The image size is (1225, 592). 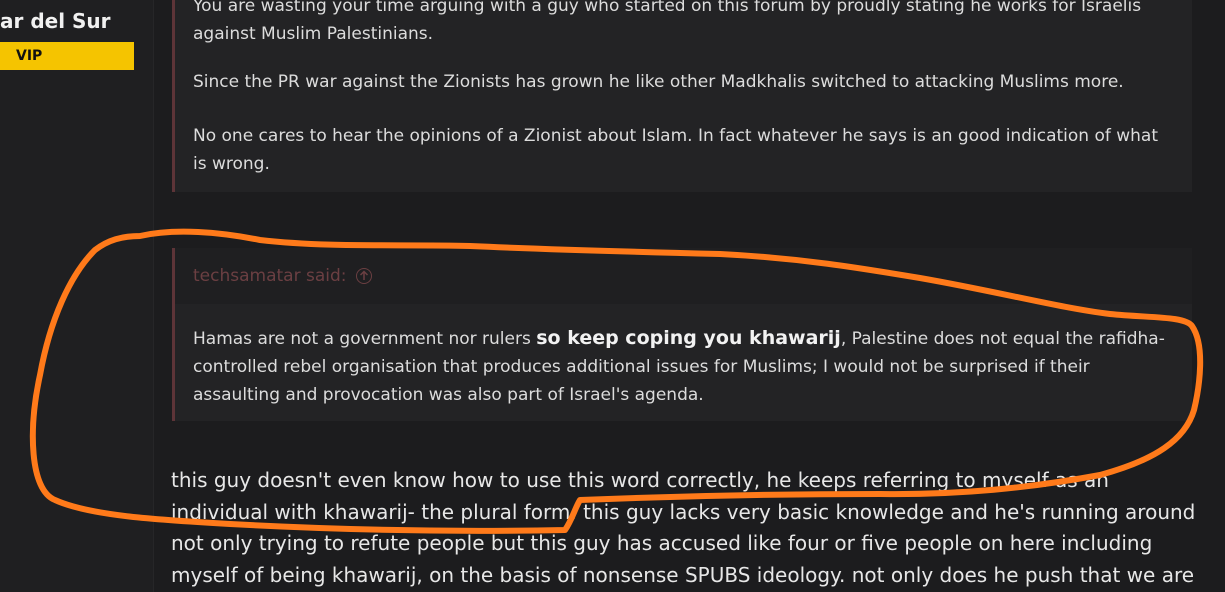 What do you see at coordinates (67, 56) in the screenshot?
I see `user-badge-vip: VIP` at bounding box center [67, 56].